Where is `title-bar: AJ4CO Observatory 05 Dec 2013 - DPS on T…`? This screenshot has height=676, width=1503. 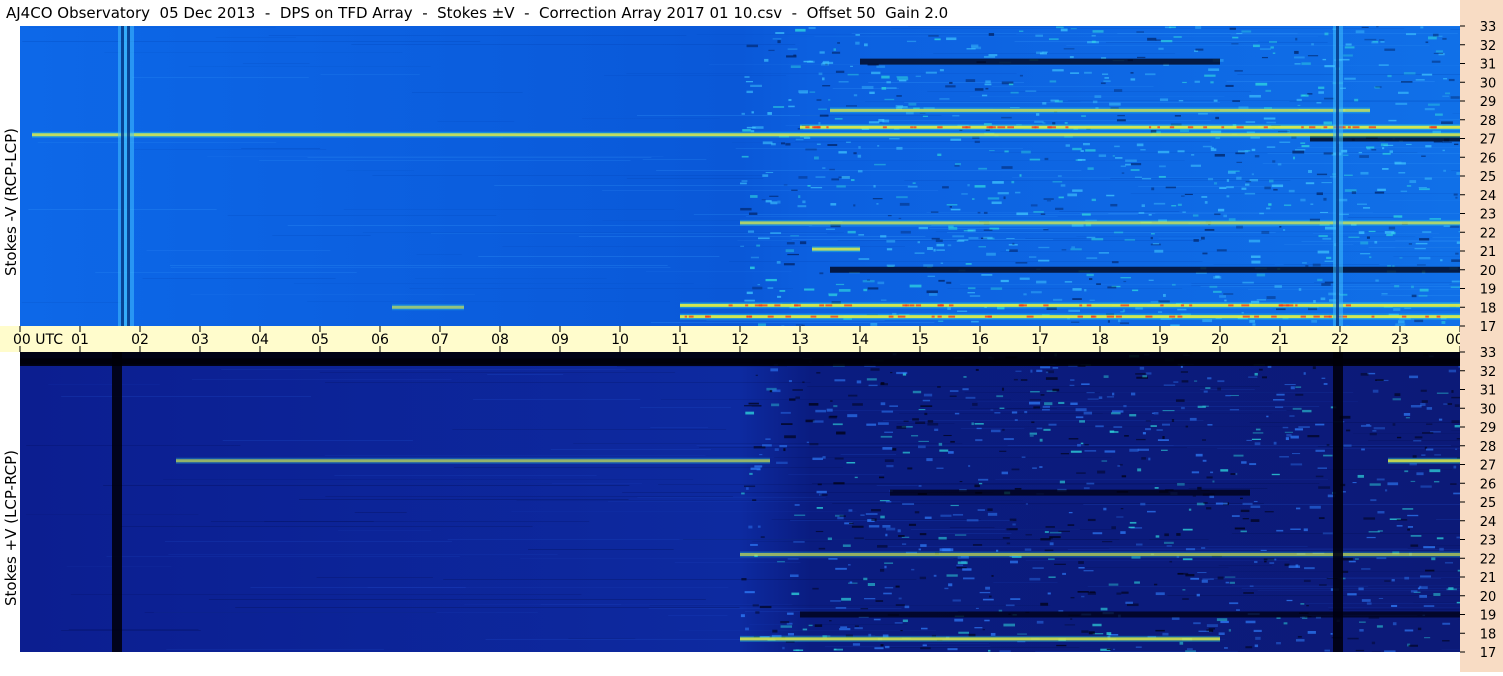
title-bar: AJ4CO Observatory 05 Dec 2013 - DPS on T… is located at coordinates (730, 13).